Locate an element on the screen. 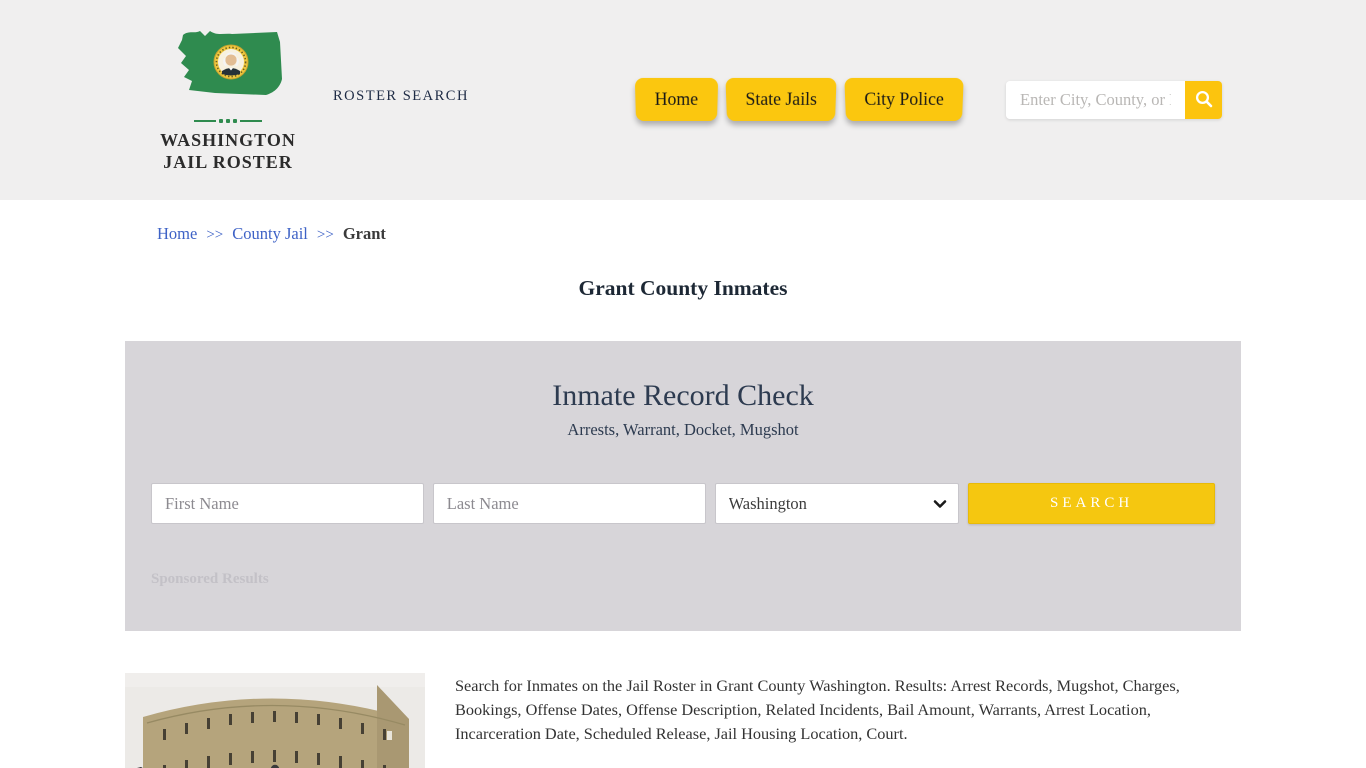 This screenshot has width=1366, height=768. washington-state-flag-icon is located at coordinates (228, 71).